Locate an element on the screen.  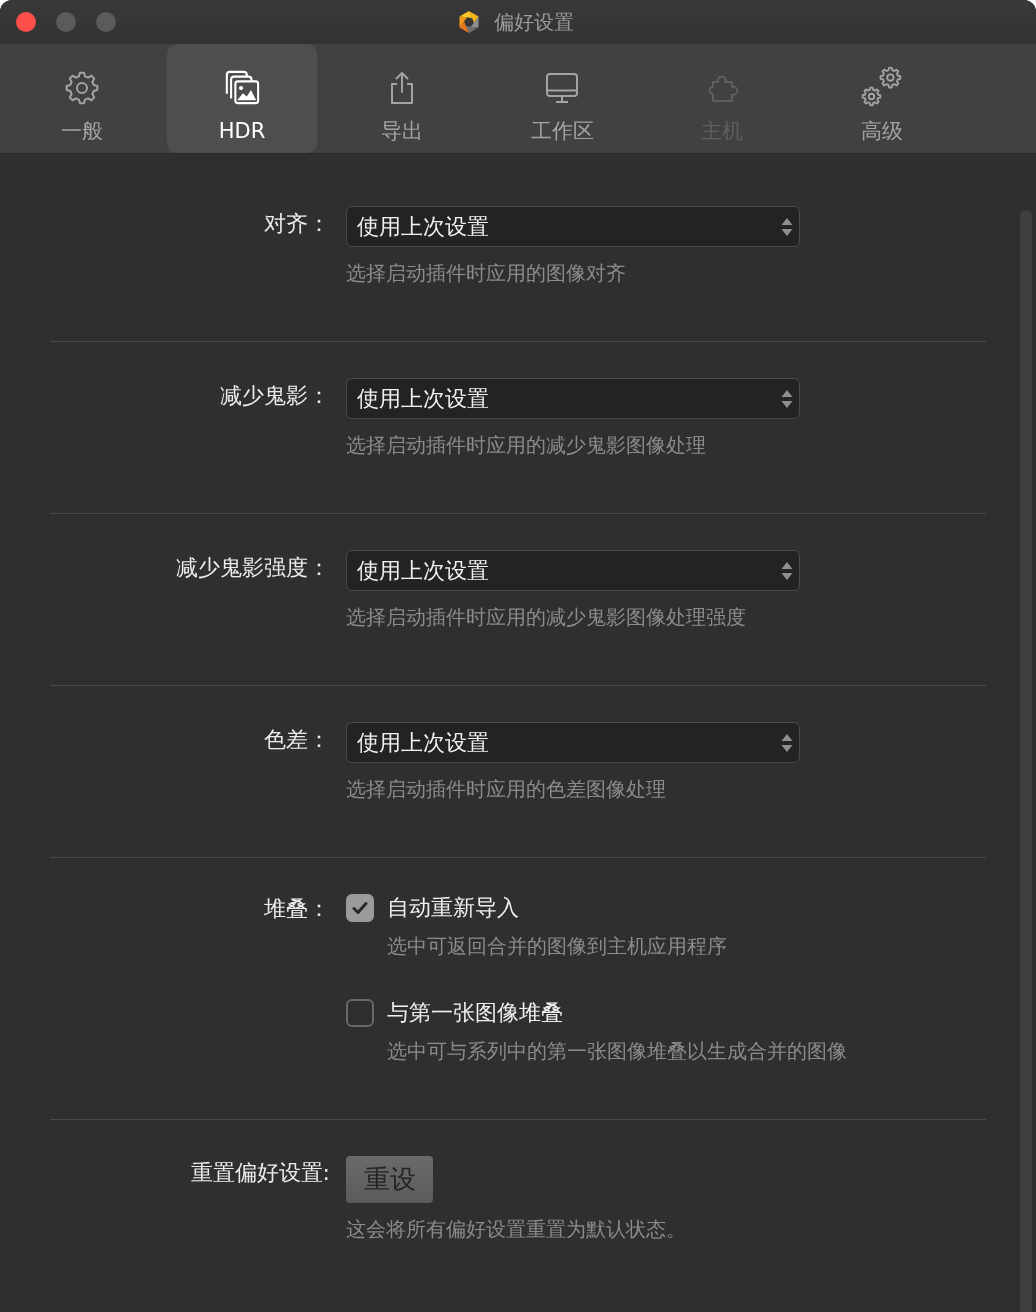
aperture-logo-icon is located at coordinates (468, 22).